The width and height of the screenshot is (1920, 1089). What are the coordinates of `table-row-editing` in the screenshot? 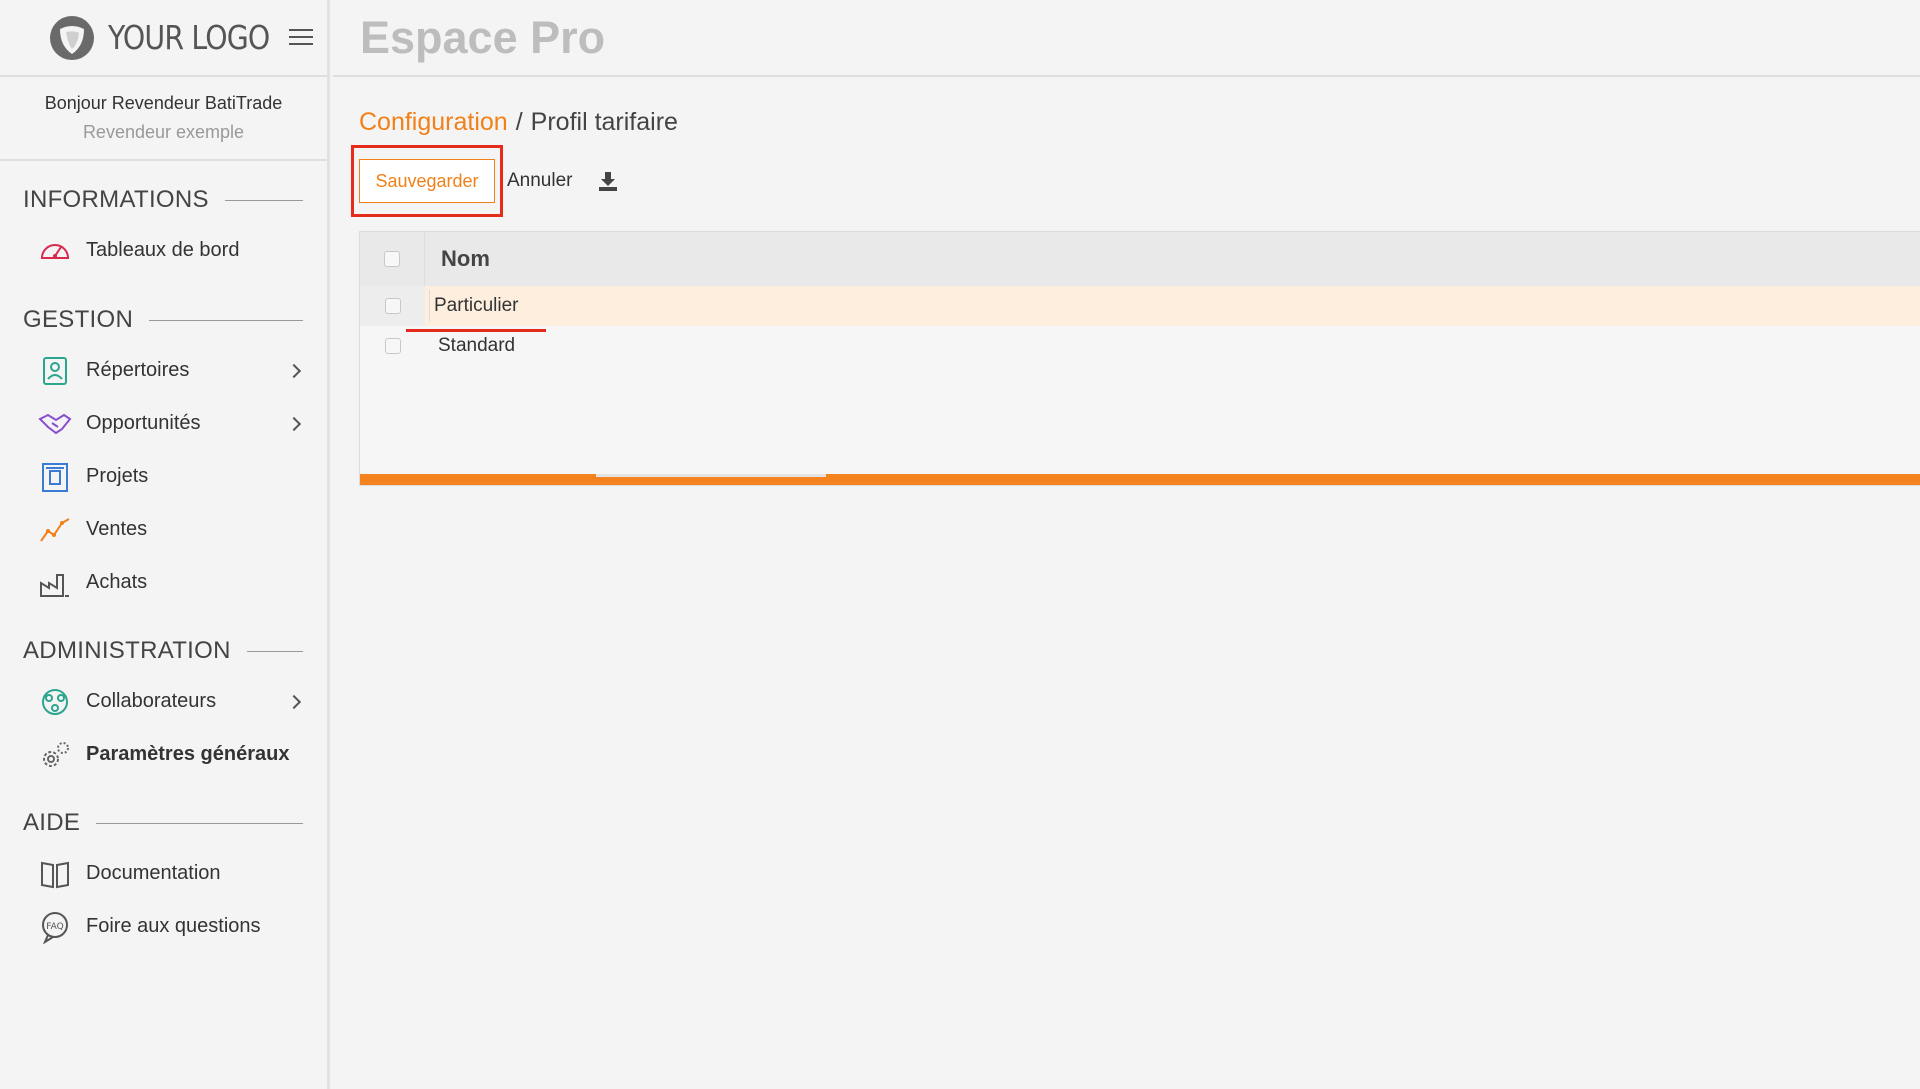 It's located at (1140, 306).